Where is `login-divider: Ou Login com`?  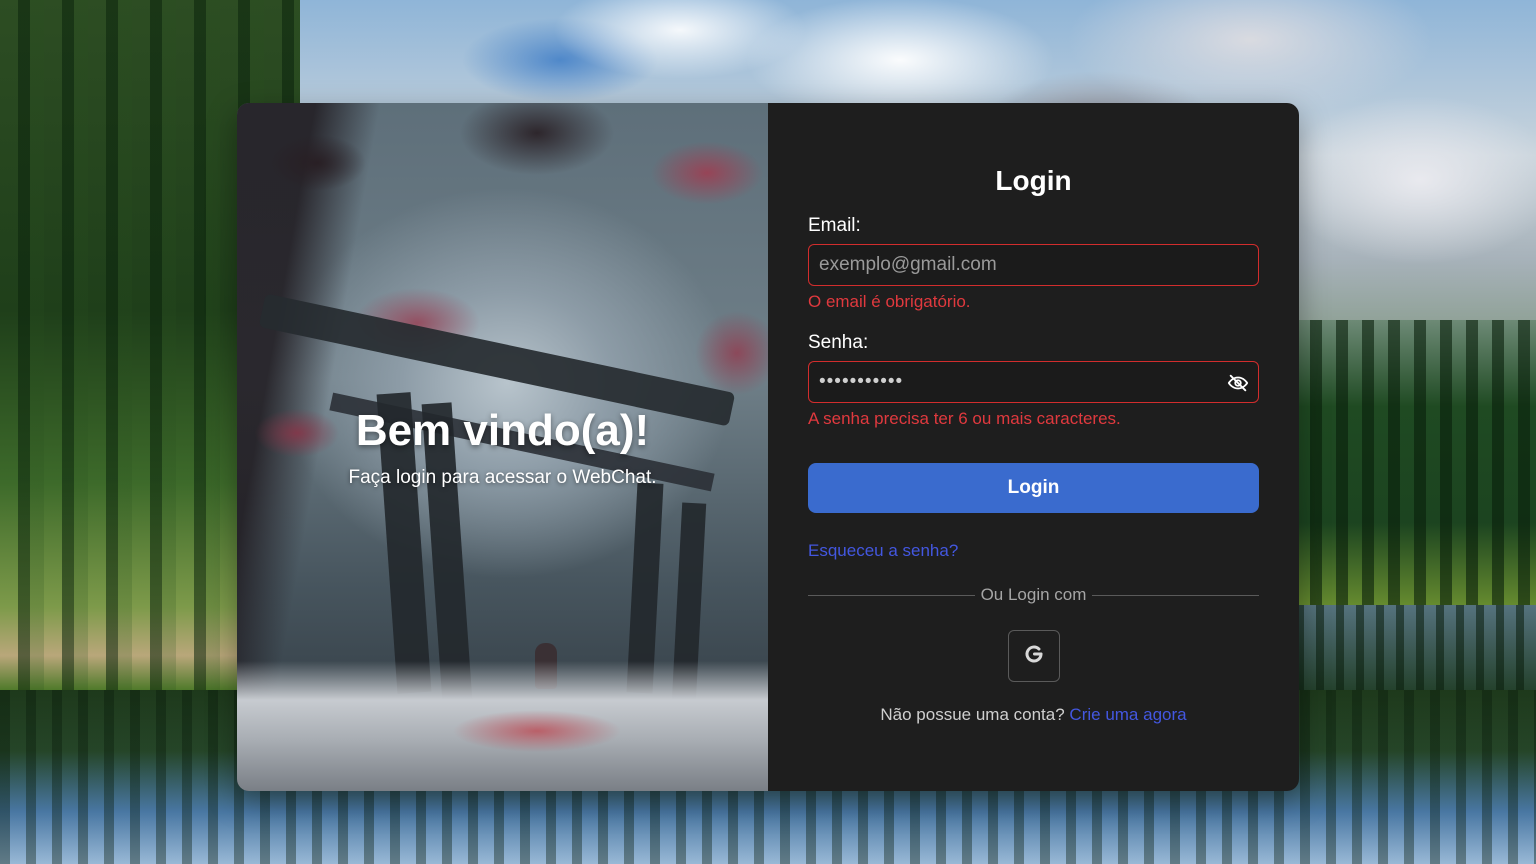 login-divider: Ou Login com is located at coordinates (1033, 595).